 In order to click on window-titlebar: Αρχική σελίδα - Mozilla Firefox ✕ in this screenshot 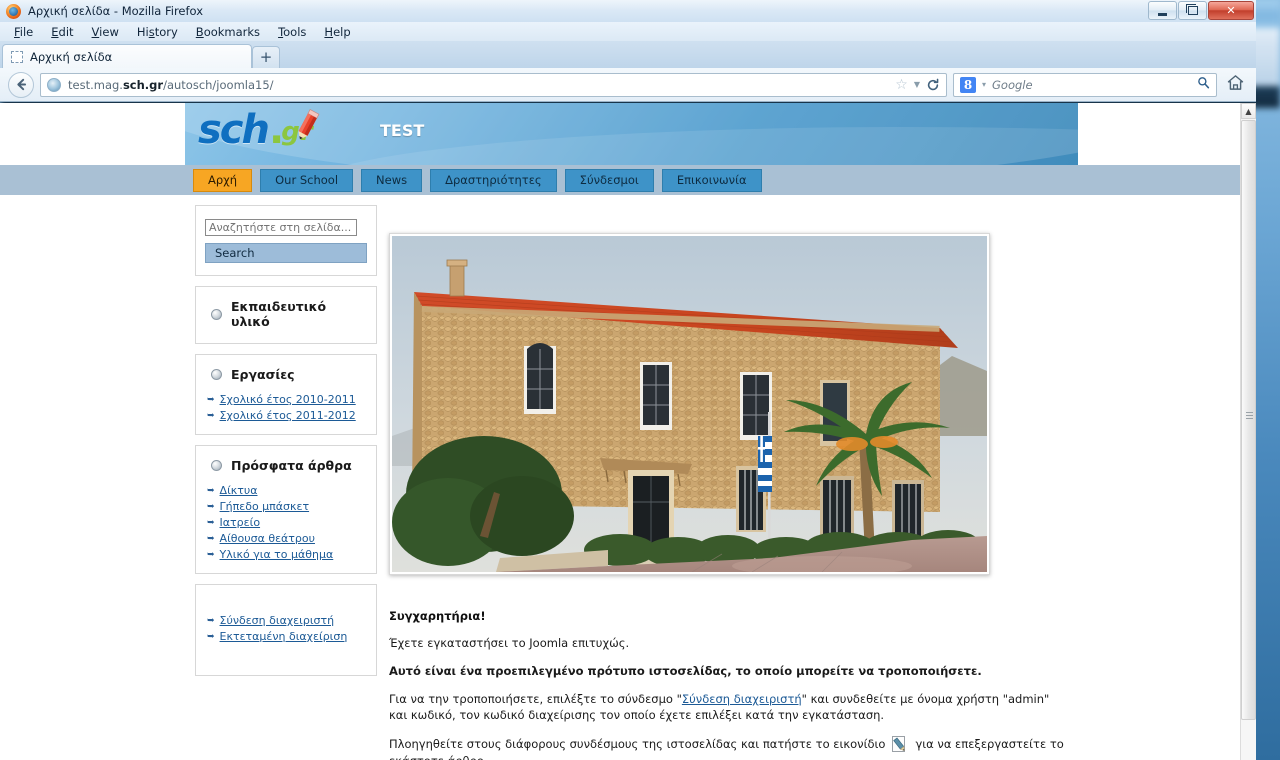, I will do `click(628, 11)`.